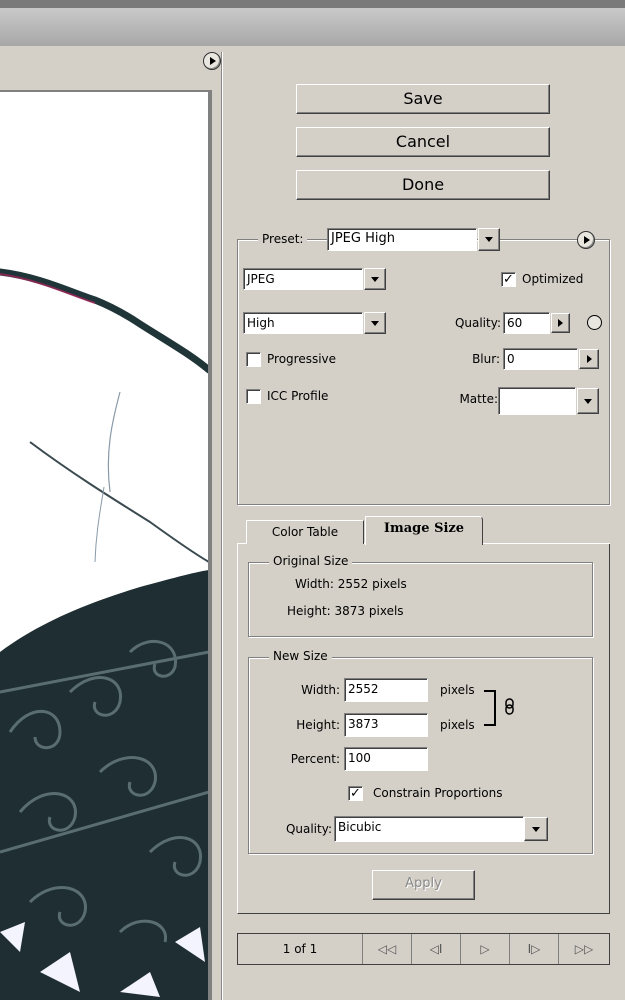 Image resolution: width=625 pixels, height=1000 pixels. Describe the element at coordinates (490, 708) in the screenshot. I see `link-bracket` at that location.